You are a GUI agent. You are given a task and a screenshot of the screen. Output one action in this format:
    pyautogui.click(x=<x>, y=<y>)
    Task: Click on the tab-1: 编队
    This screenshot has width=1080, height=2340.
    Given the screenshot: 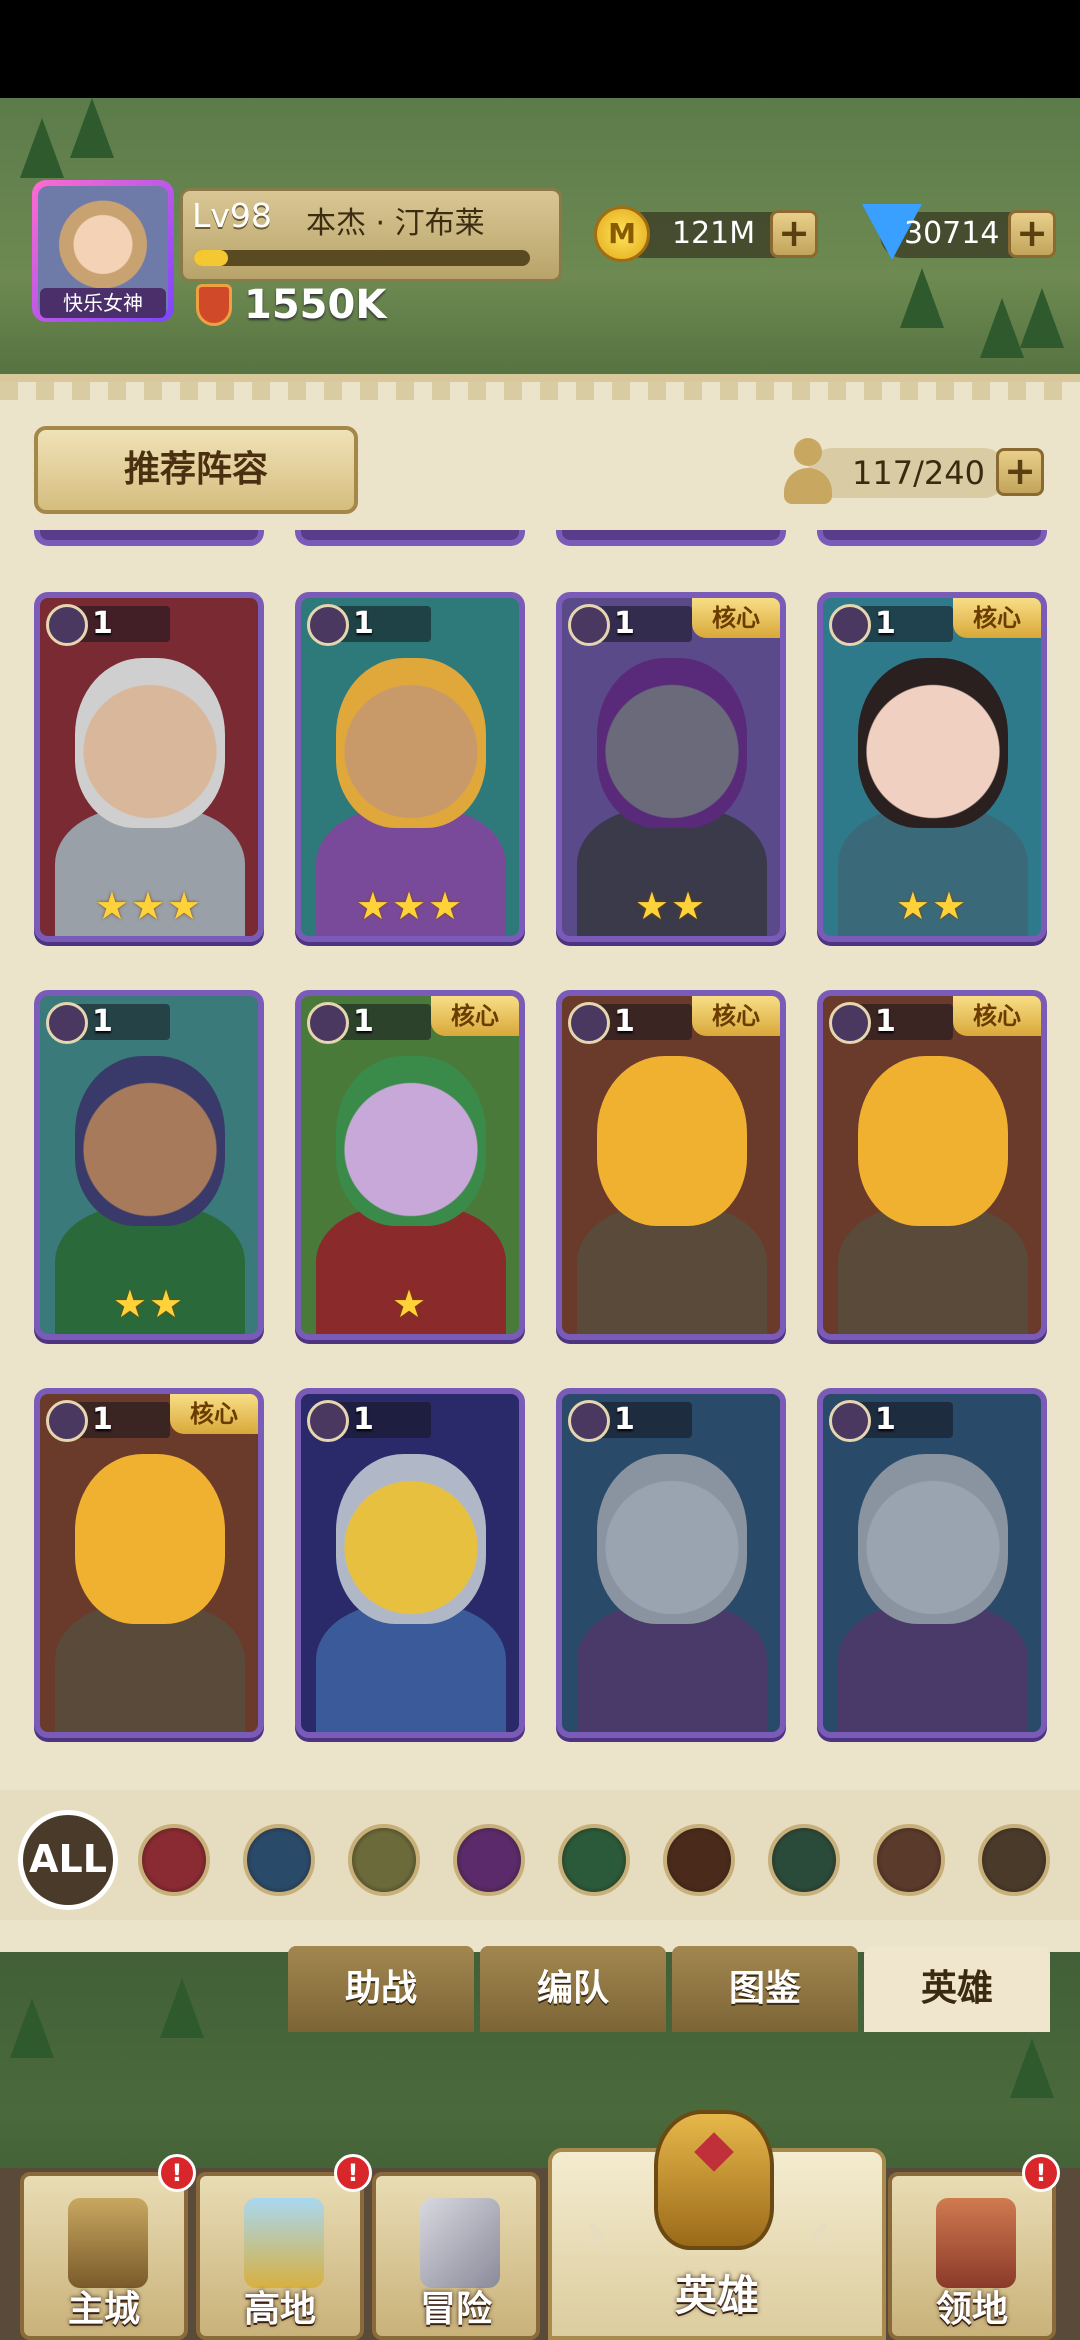 What is the action you would take?
    pyautogui.click(x=573, y=1989)
    